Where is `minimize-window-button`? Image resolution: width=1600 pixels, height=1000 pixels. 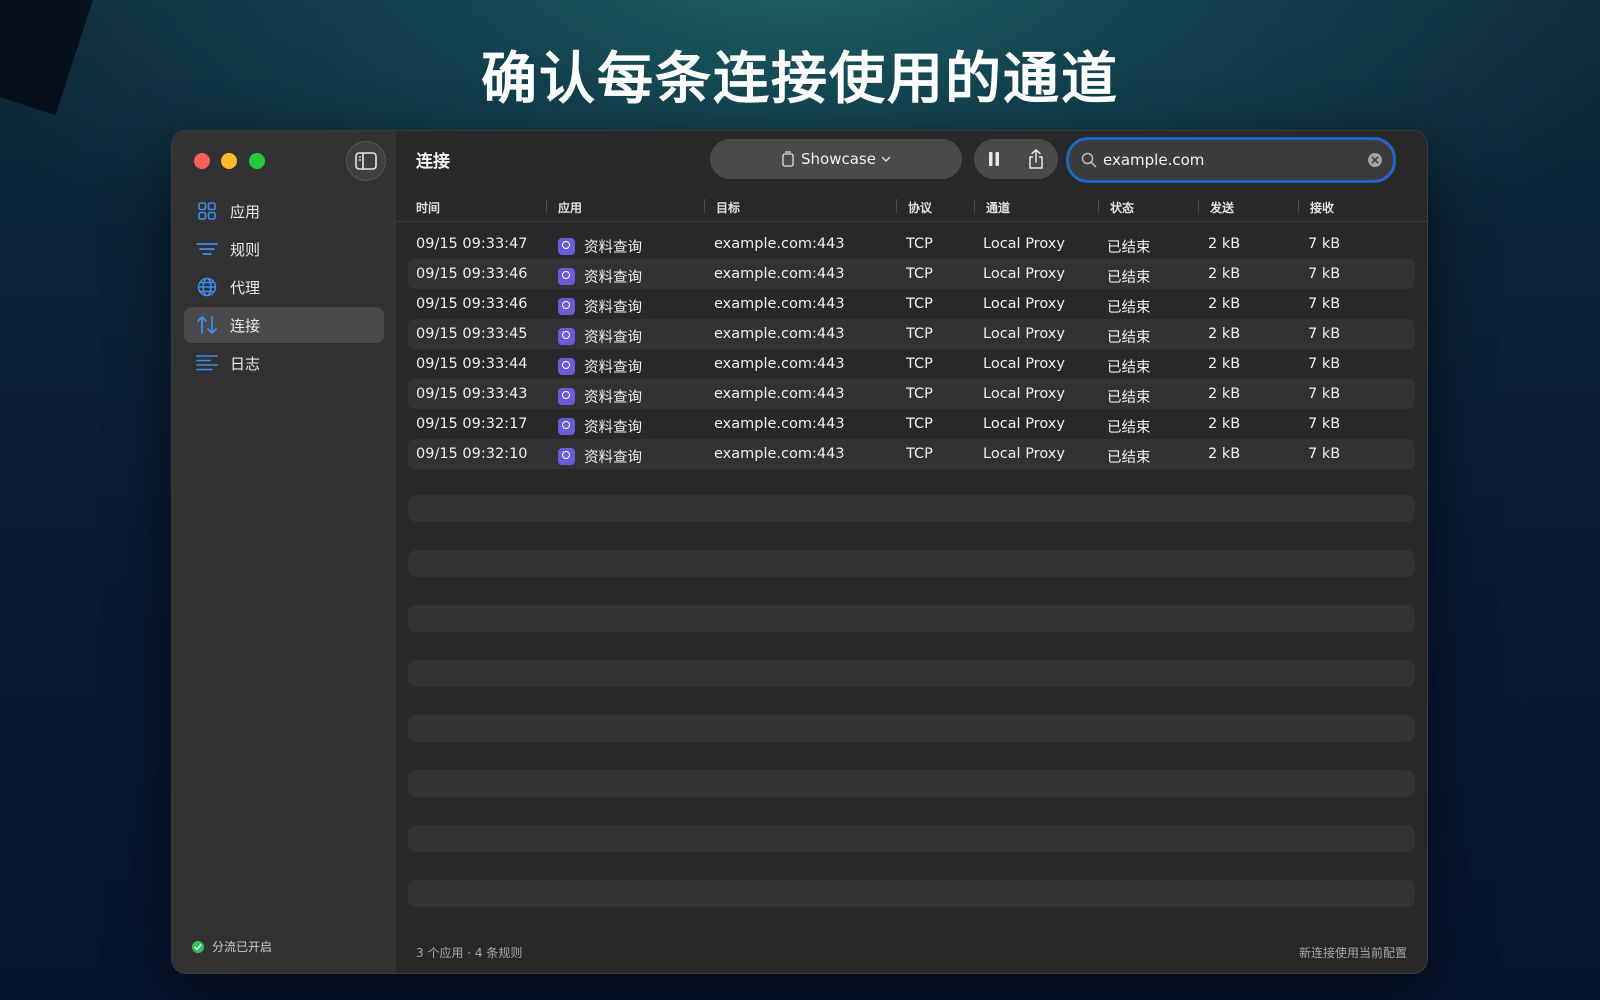
minimize-window-button is located at coordinates (229, 161).